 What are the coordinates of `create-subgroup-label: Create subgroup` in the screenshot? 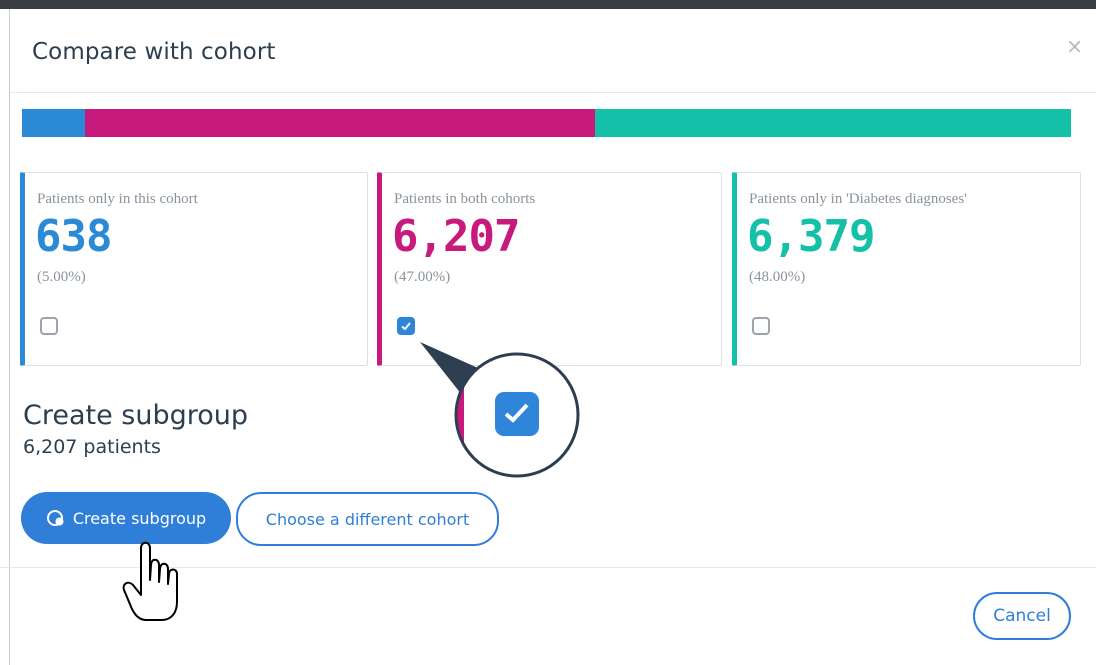 It's located at (139, 518).